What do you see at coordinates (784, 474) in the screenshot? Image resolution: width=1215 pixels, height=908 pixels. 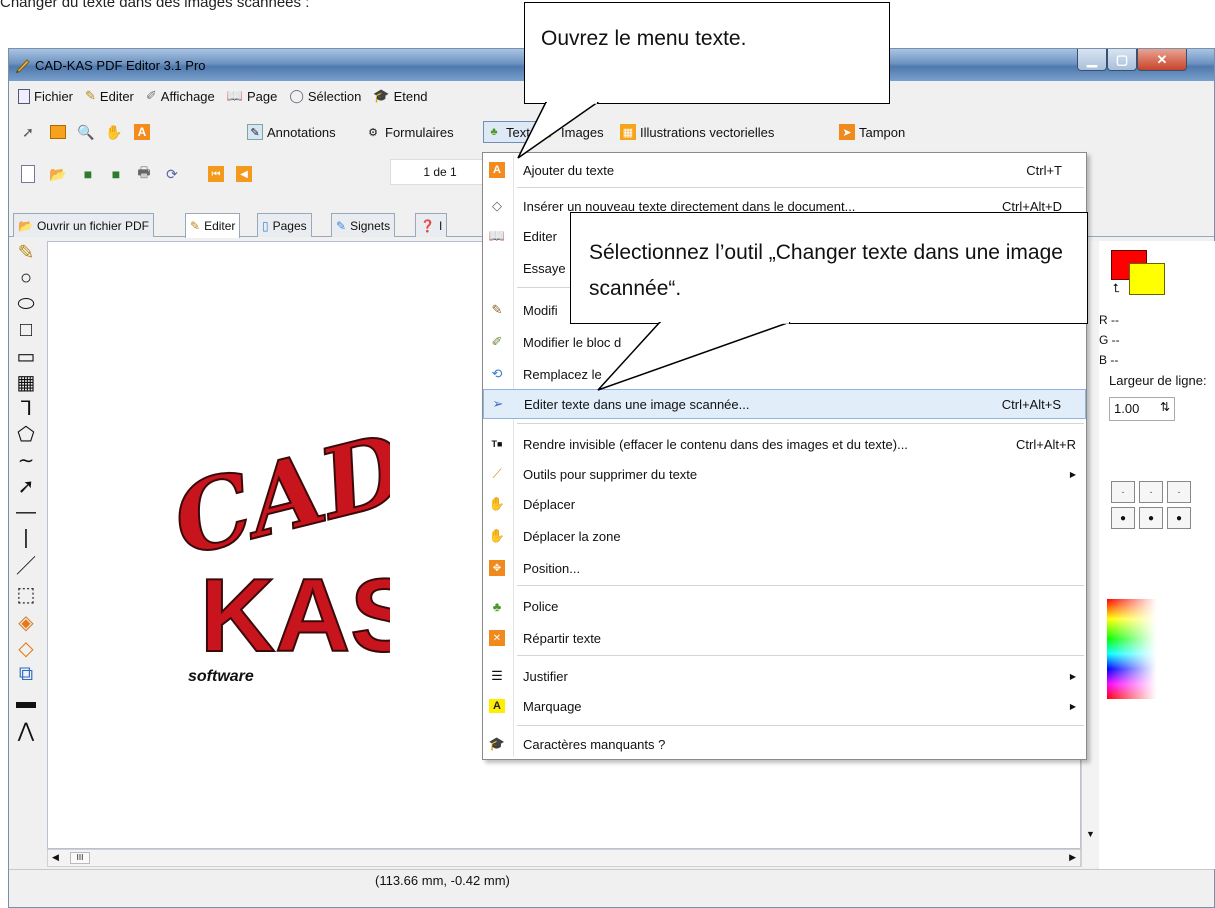 I see `menu-item-outils-supprimer: ⟋ Outils pour supprimer du texte ▶` at bounding box center [784, 474].